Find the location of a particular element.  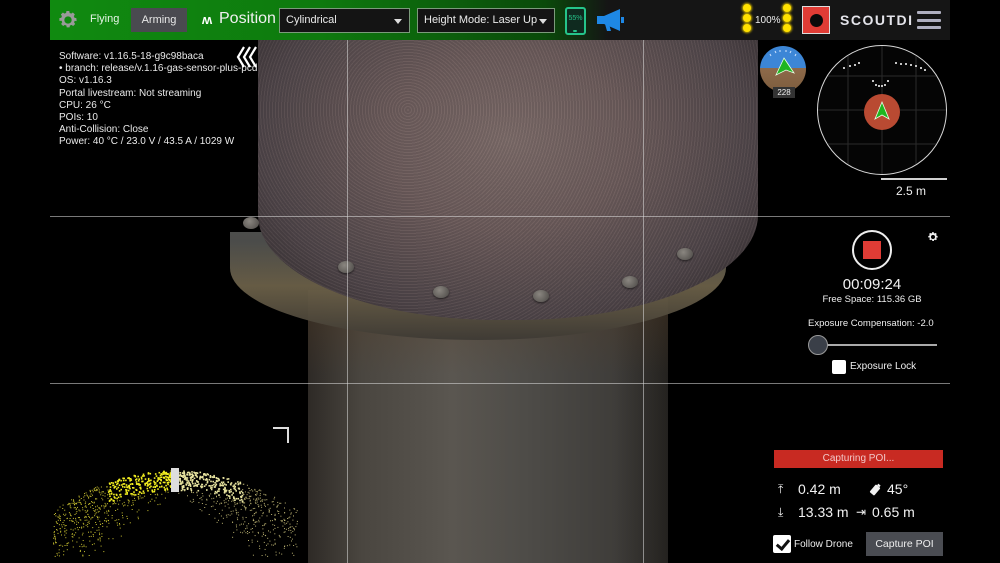

hamburger-menu-icon is located at coordinates (929, 20).